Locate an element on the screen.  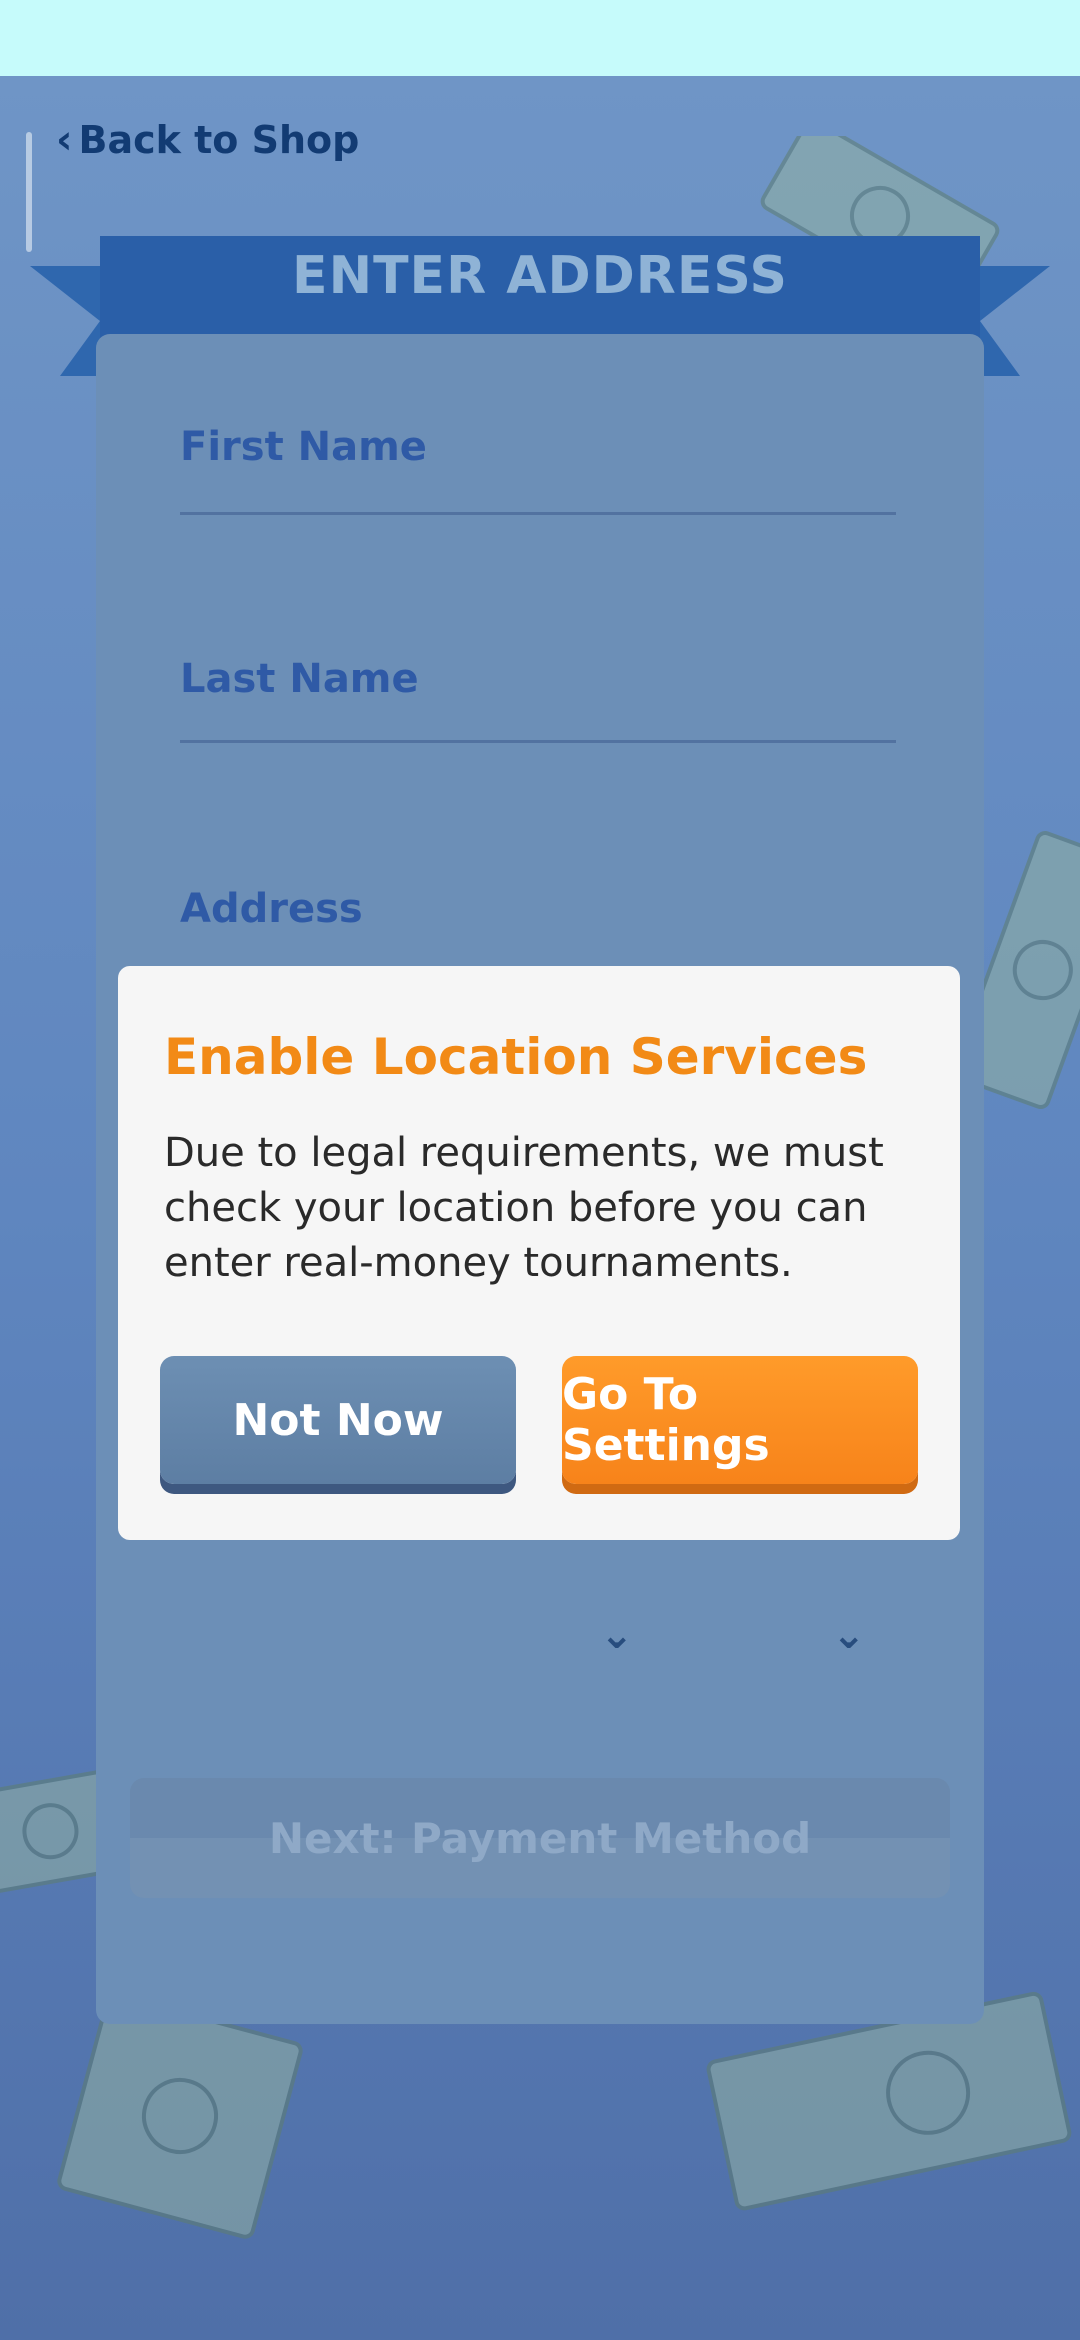
not-now-label: Not Now is located at coordinates (338, 1420).